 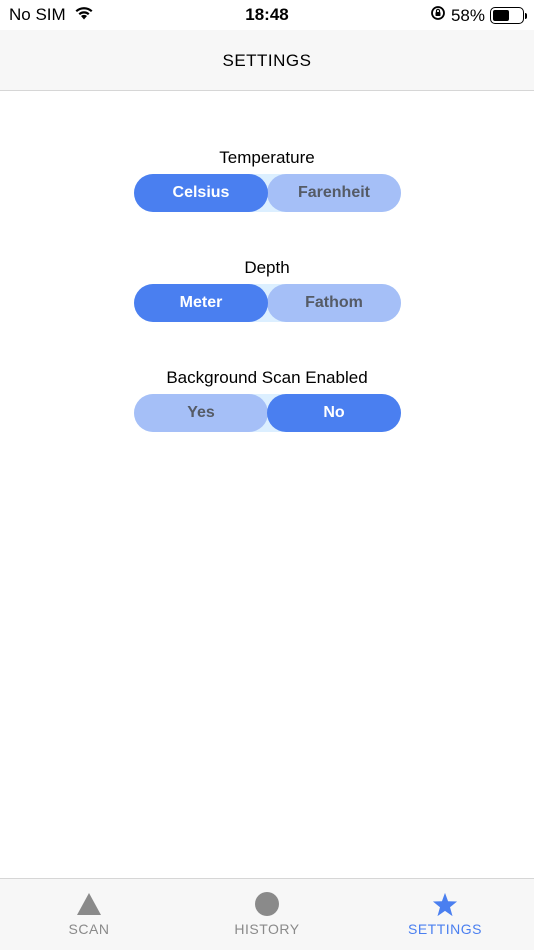 I want to click on tab-label: SETTINGS, so click(x=444, y=929).